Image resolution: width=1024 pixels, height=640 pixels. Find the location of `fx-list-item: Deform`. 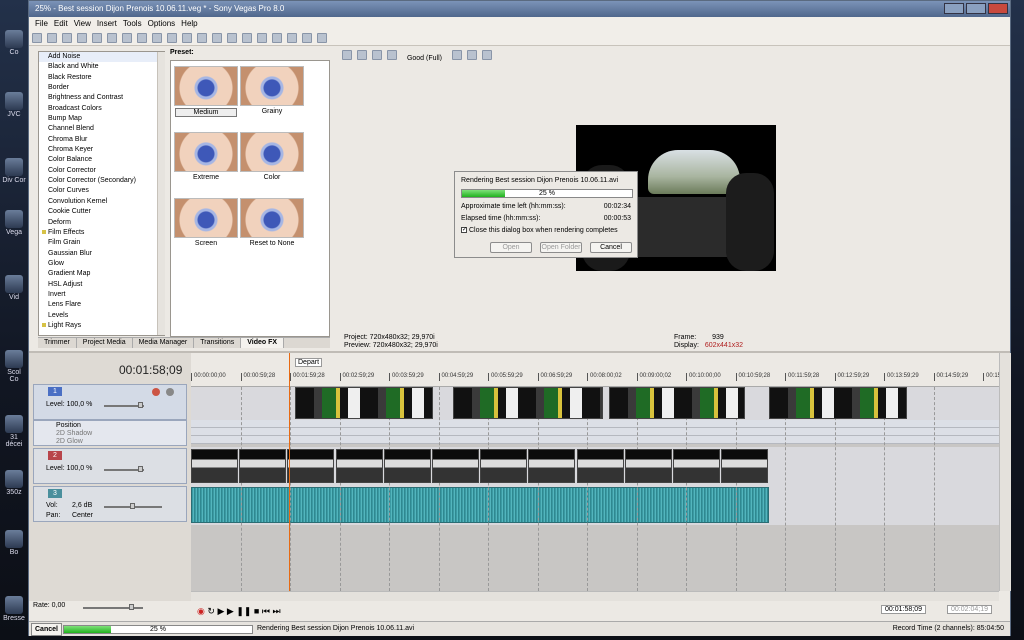

fx-list-item: Deform is located at coordinates (101, 223).